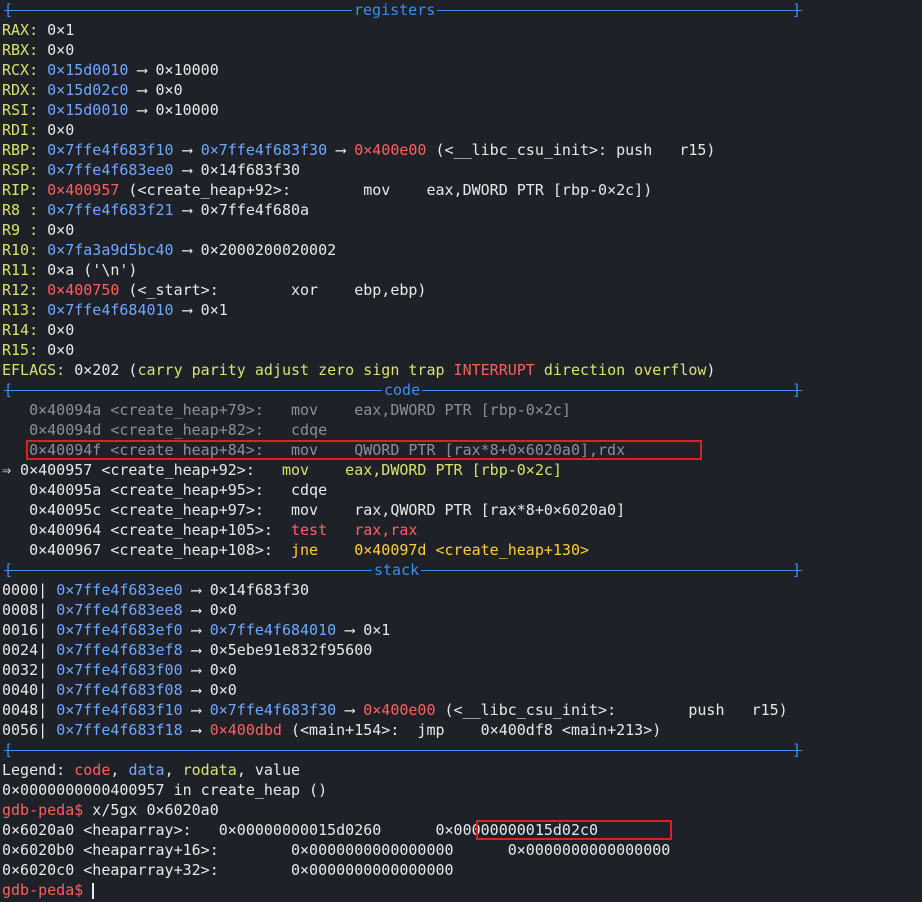 Image resolution: width=922 pixels, height=902 pixels. What do you see at coordinates (462, 810) in the screenshot?
I see `command-line: gdb-peda$ x/5gx 0×6020a0` at bounding box center [462, 810].